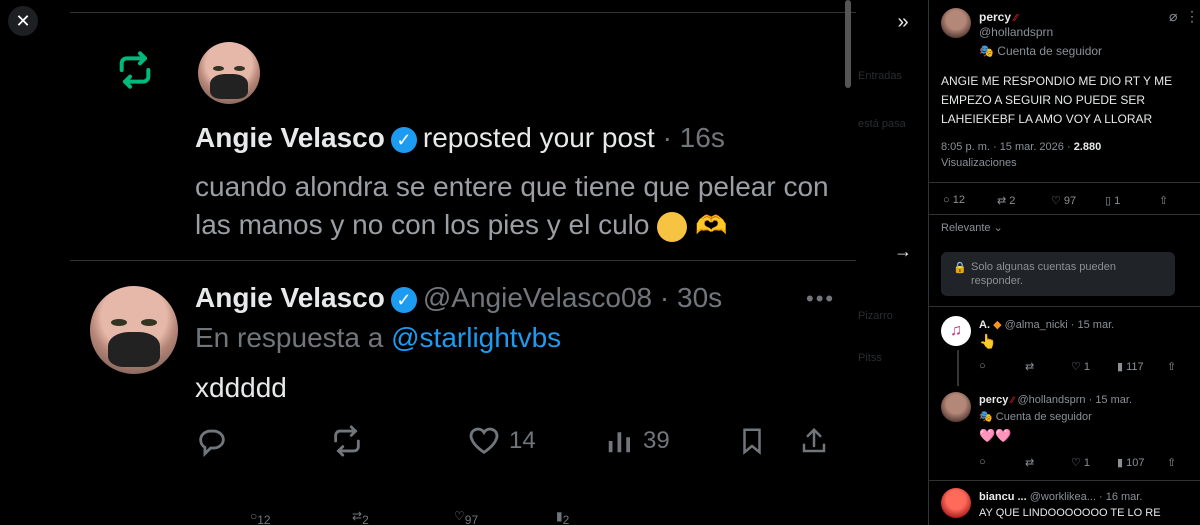 The width and height of the screenshot is (1200, 525). Describe the element at coordinates (1078, 200) in the screenshot. I see `like-button: ♡ 97` at that location.